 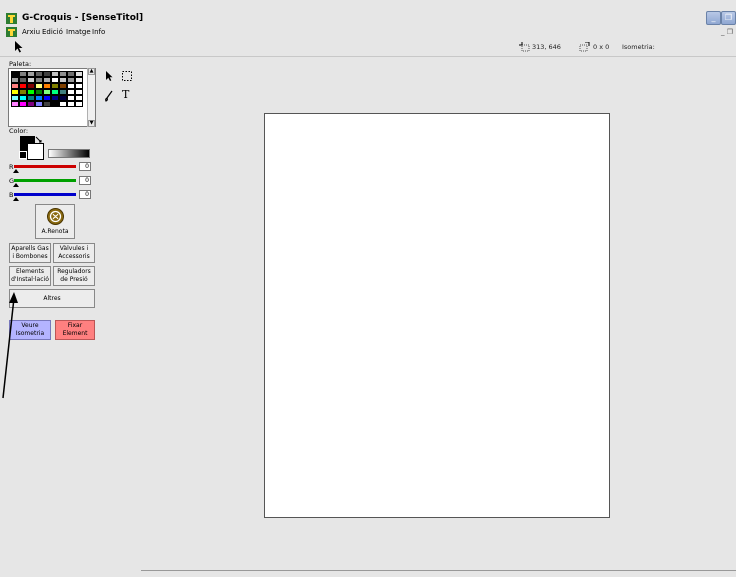 I want to click on selection-size: 0 x 0, so click(x=601, y=47).